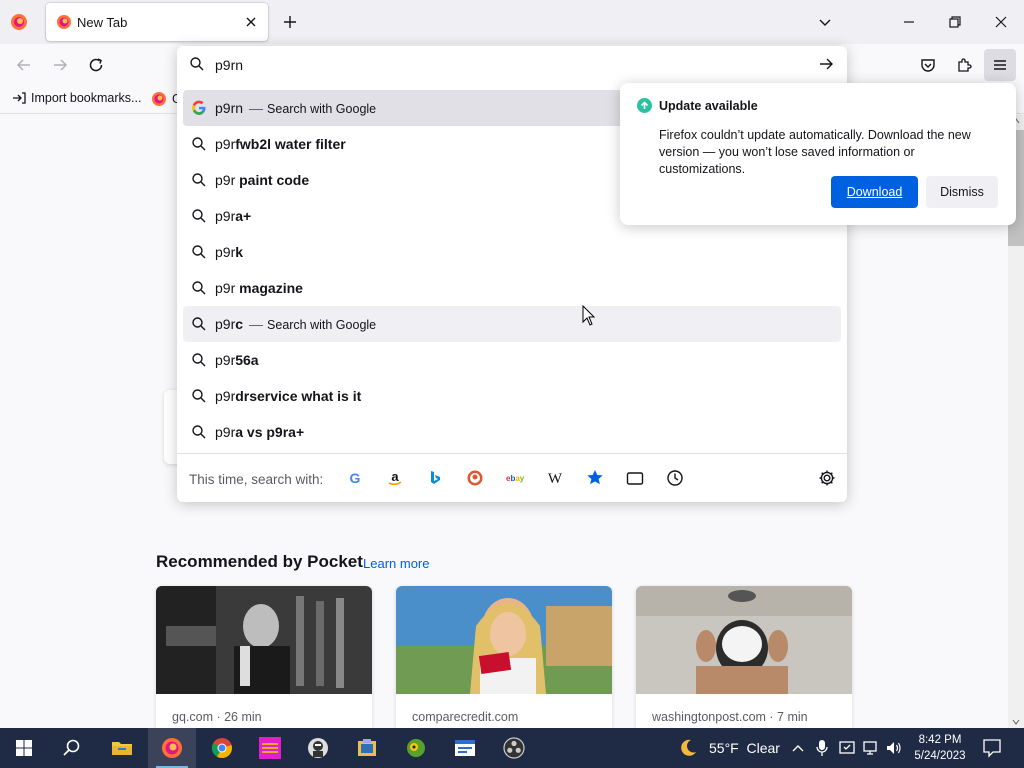  What do you see at coordinates (172, 748) in the screenshot?
I see `taskbar-firefox` at bounding box center [172, 748].